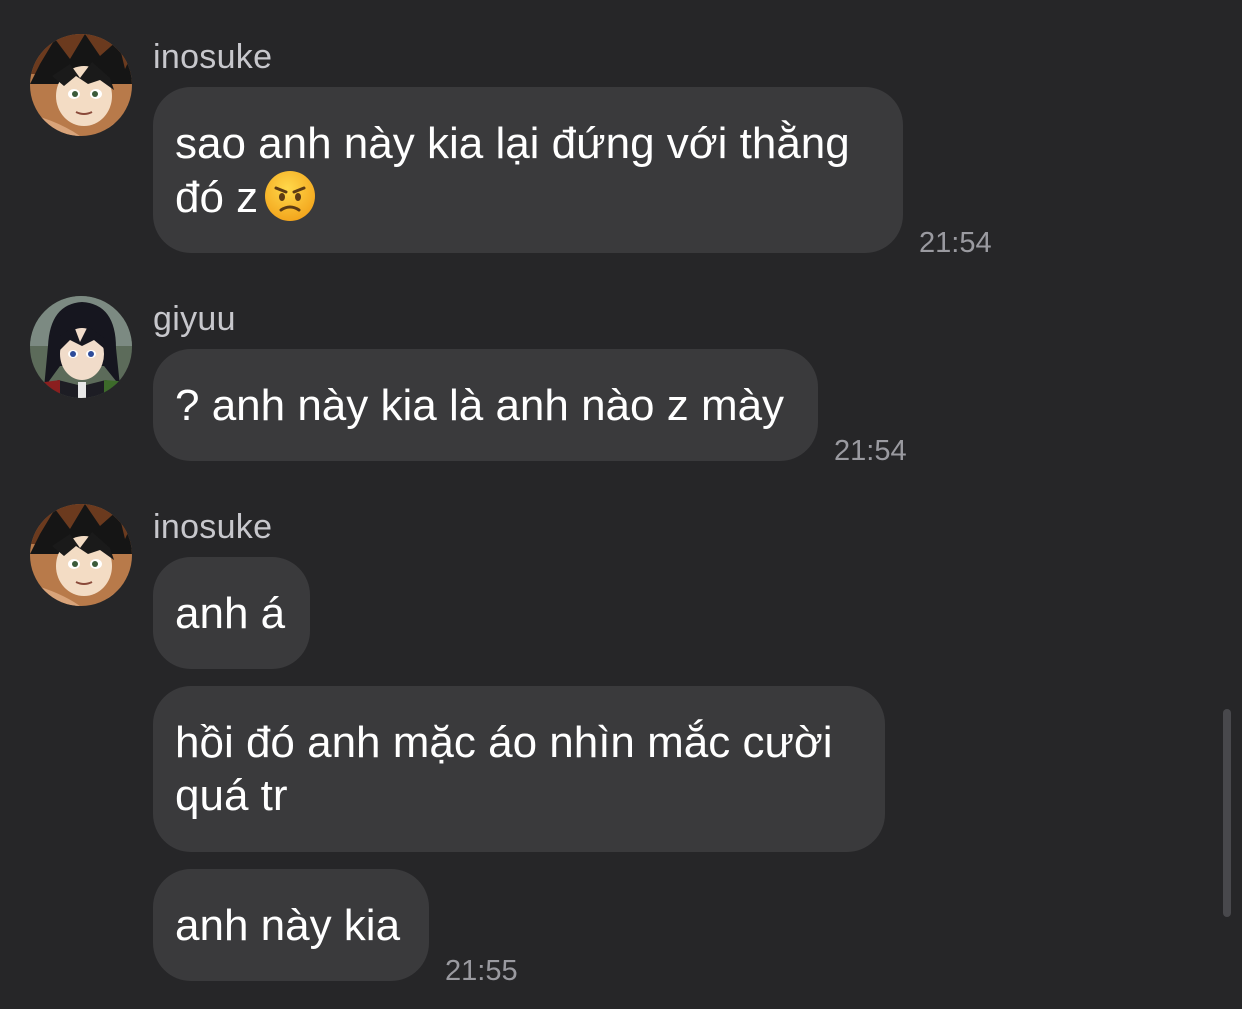  Describe the element at coordinates (290, 196) in the screenshot. I see `angry-face-emoji` at that location.